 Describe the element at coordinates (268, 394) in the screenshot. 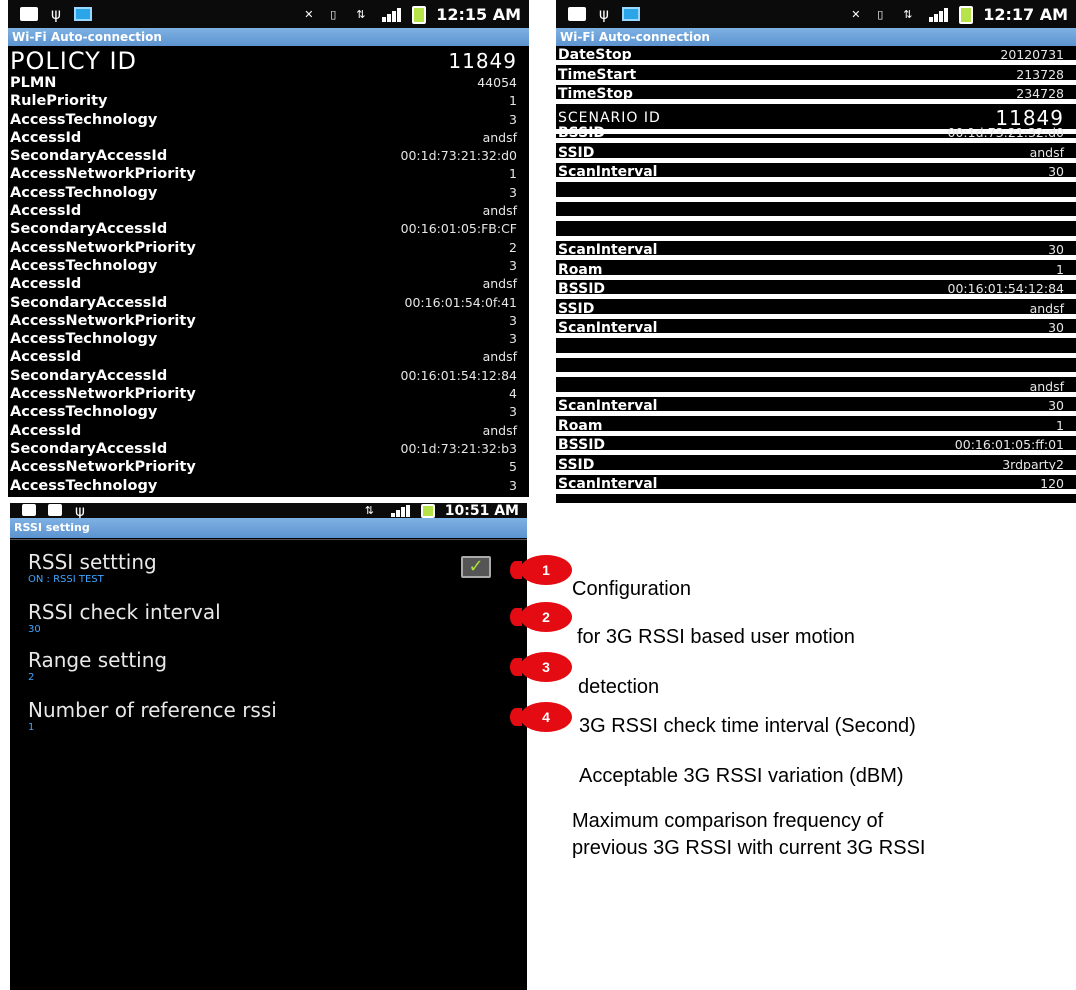

I see `list-item: AccessNetworkPriority 4` at that location.